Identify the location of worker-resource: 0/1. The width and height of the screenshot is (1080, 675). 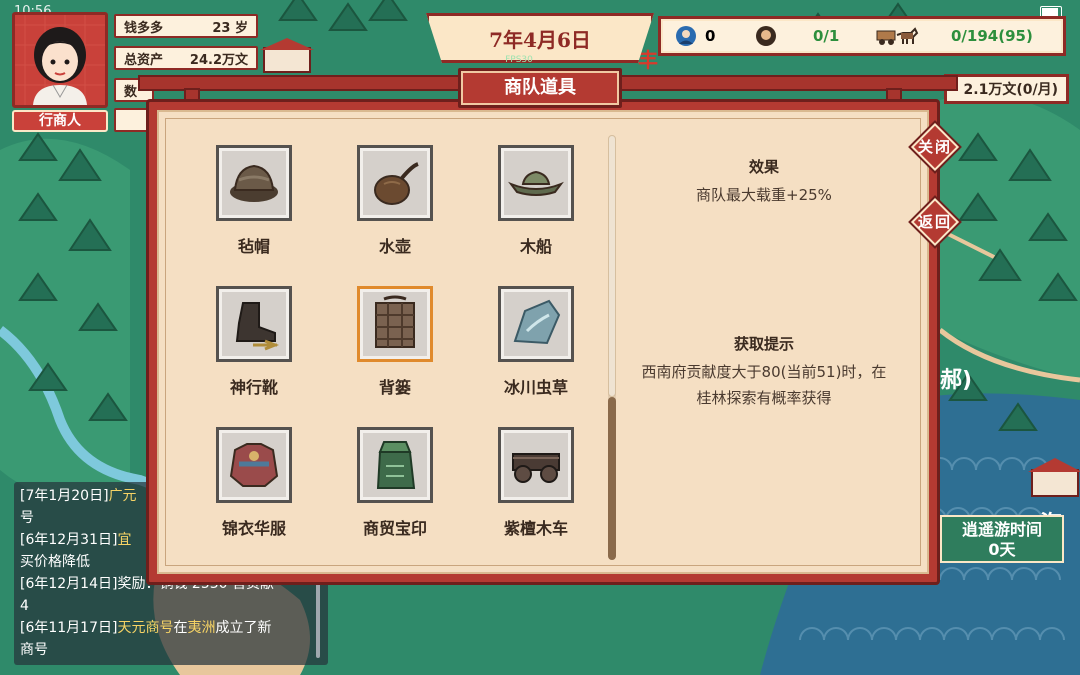
(813, 36).